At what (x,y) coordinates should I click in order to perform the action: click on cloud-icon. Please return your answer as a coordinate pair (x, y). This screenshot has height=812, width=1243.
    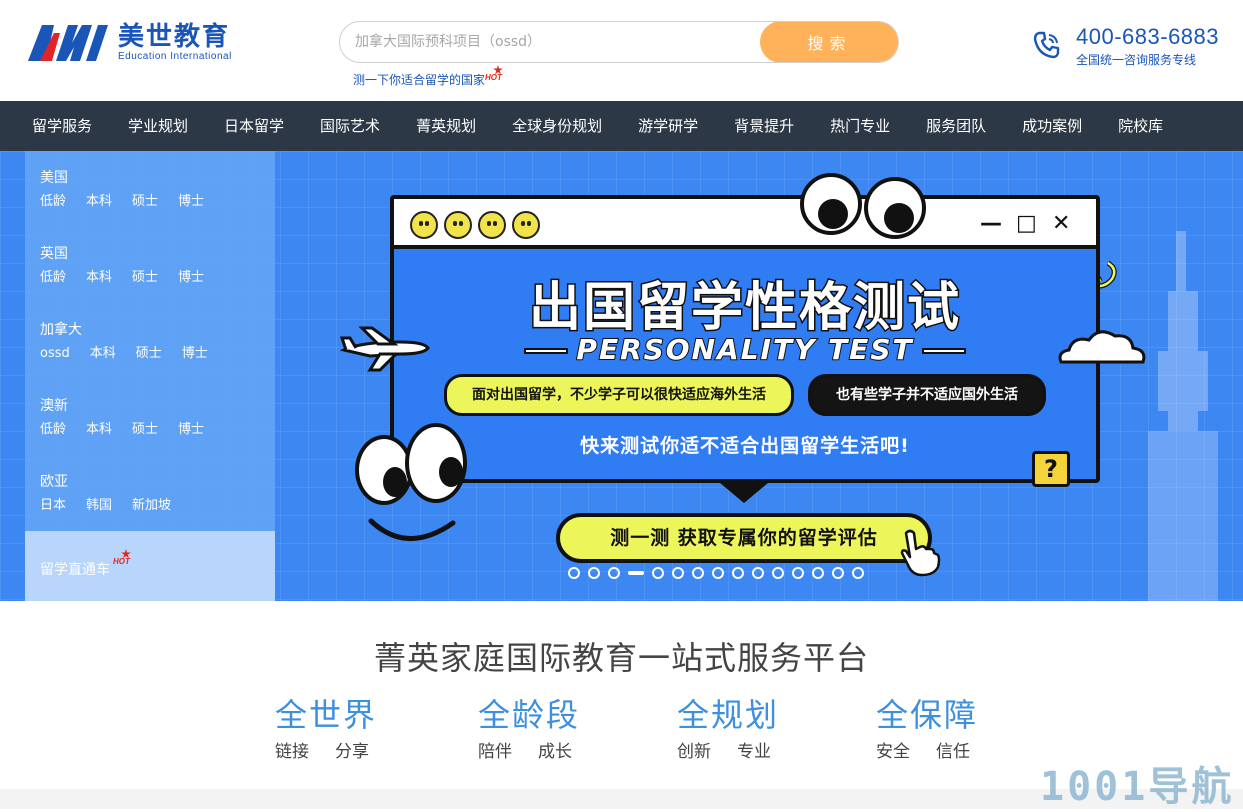
    Looking at the image, I should click on (1102, 347).